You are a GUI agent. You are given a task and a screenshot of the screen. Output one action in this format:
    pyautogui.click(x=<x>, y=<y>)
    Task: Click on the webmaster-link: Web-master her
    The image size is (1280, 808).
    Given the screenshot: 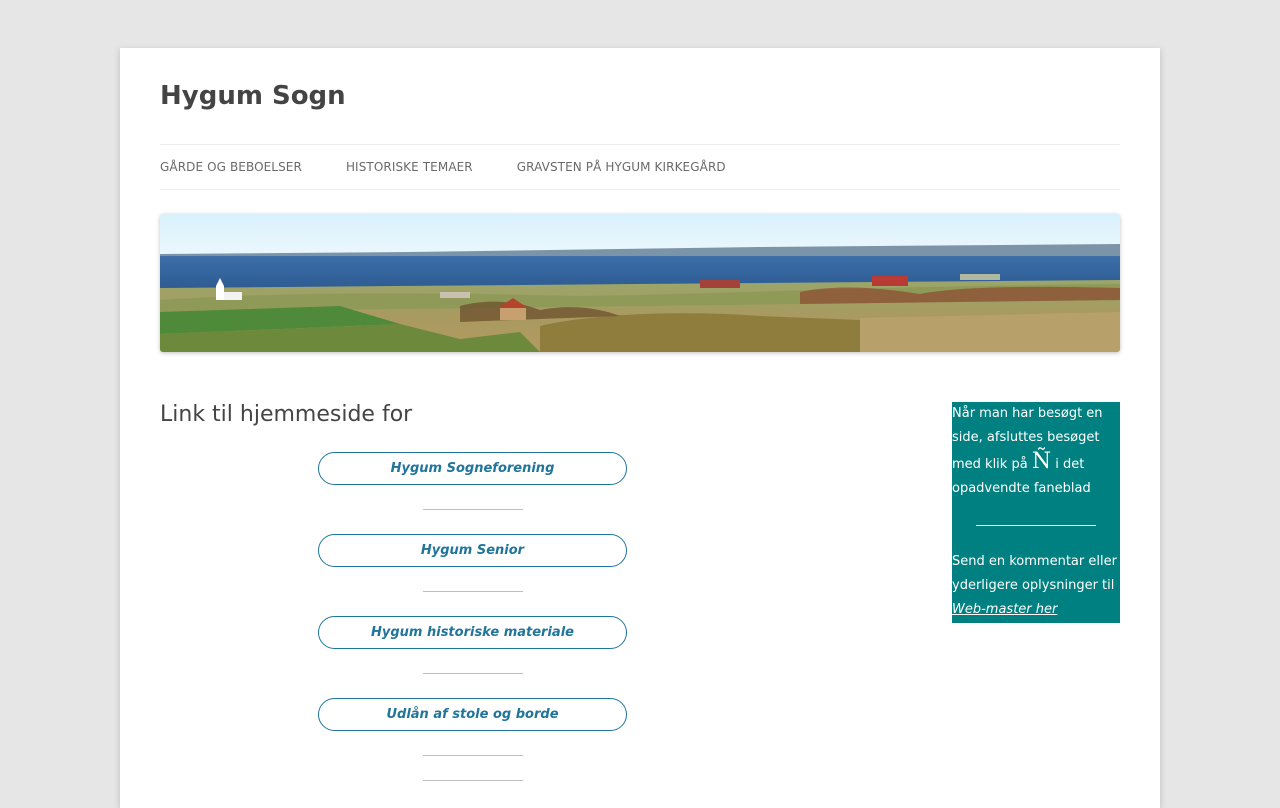 What is the action you would take?
    pyautogui.click(x=1004, y=609)
    